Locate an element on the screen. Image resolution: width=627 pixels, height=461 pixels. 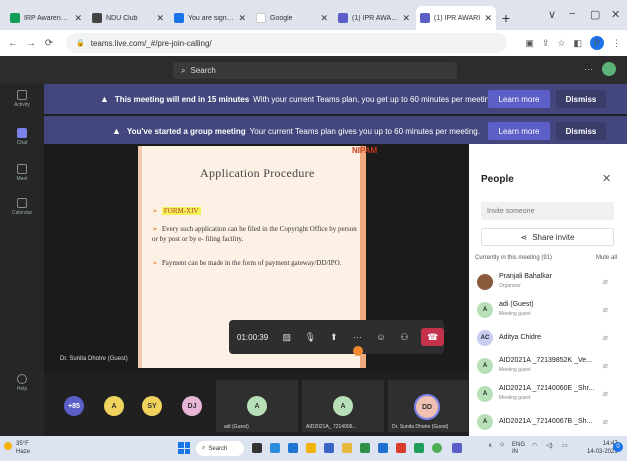
excel-icon is located at coordinates (419, 448).